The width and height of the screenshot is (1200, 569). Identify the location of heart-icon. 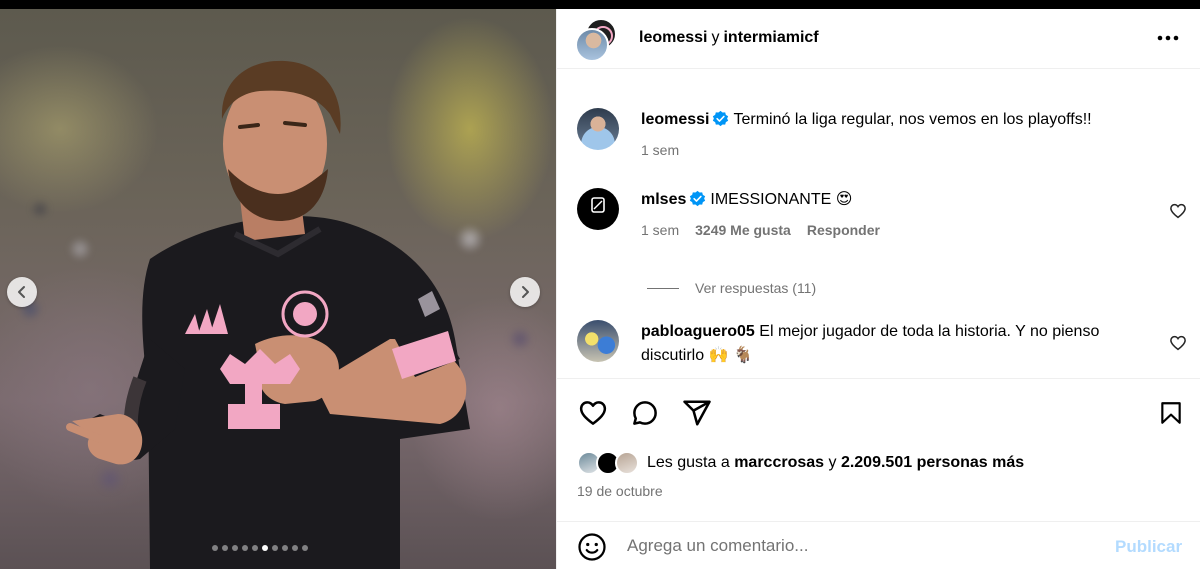
(593, 413).